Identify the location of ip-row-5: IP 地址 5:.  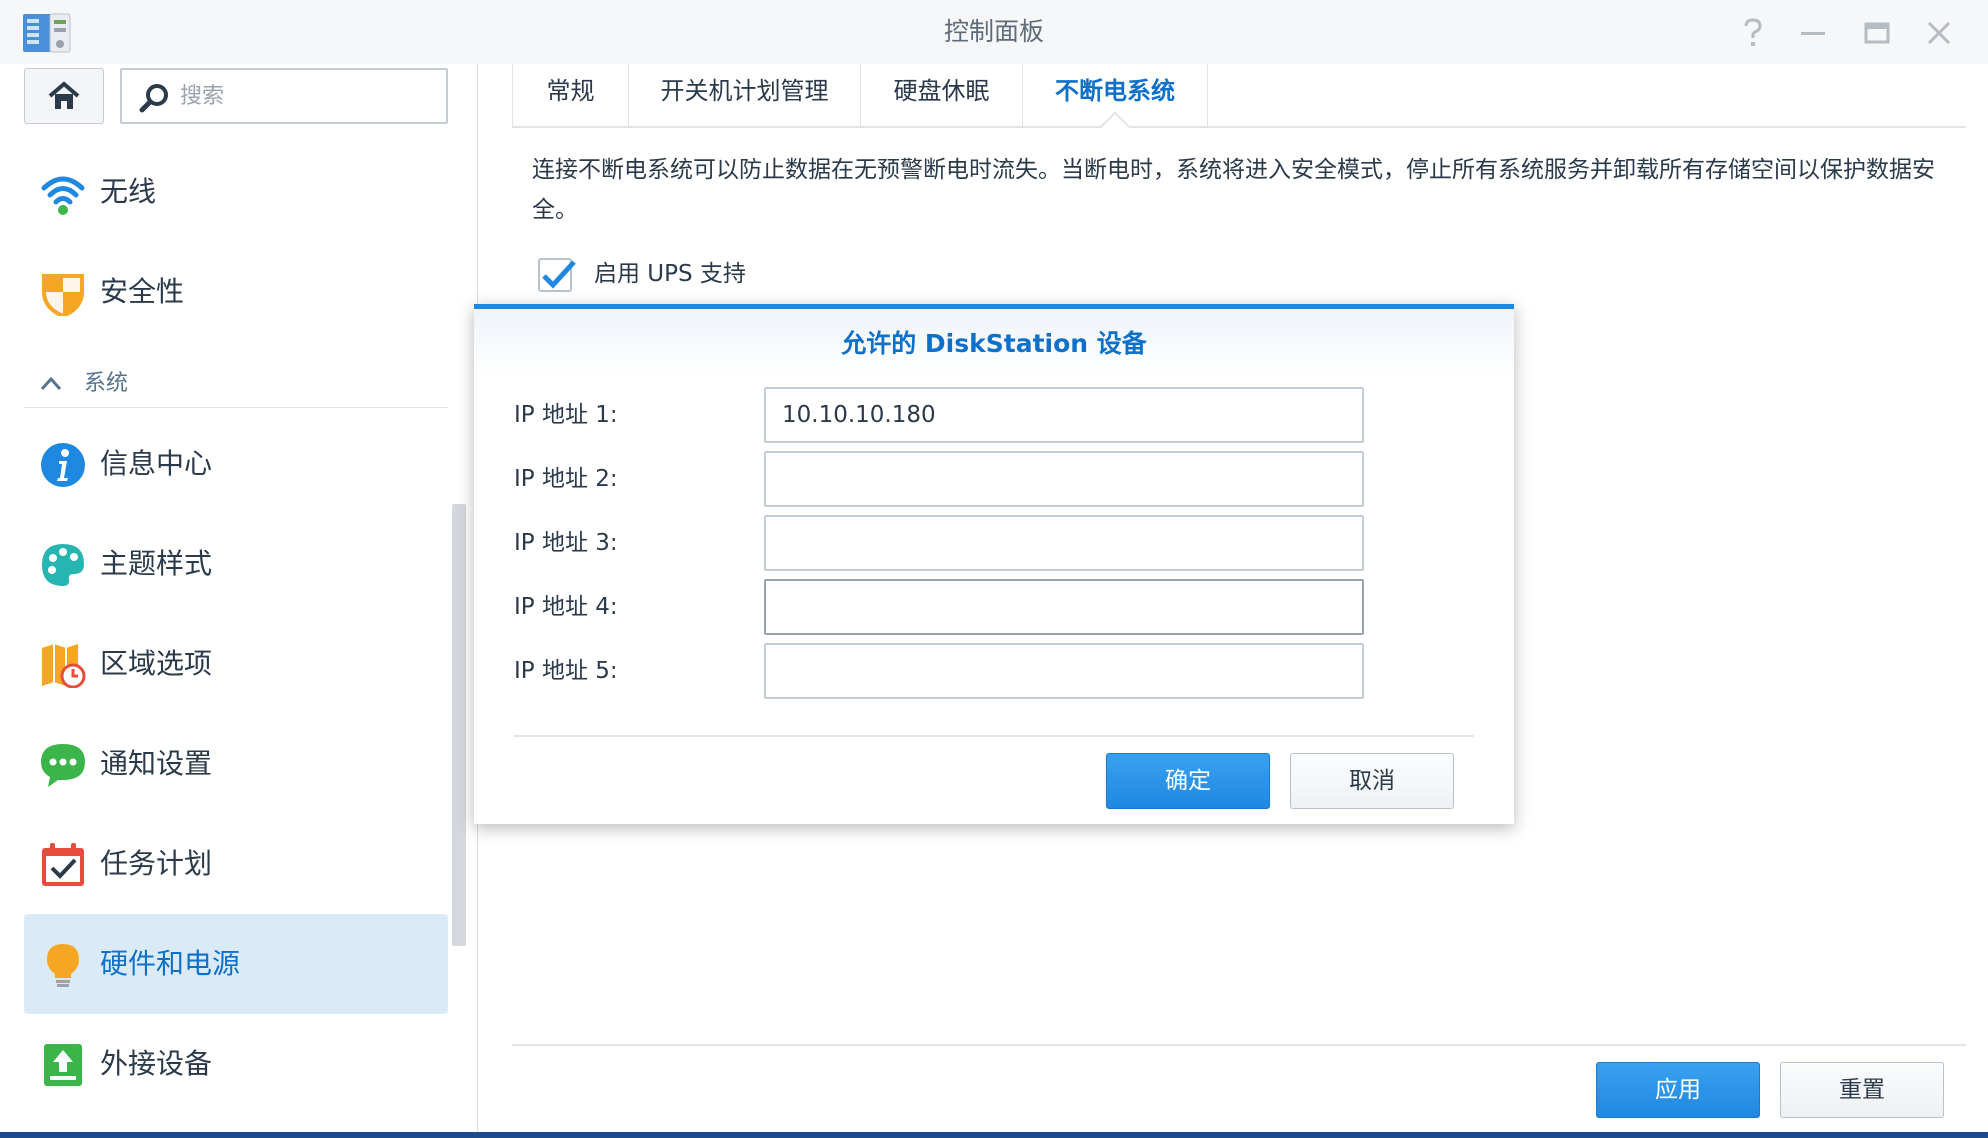
(964, 671).